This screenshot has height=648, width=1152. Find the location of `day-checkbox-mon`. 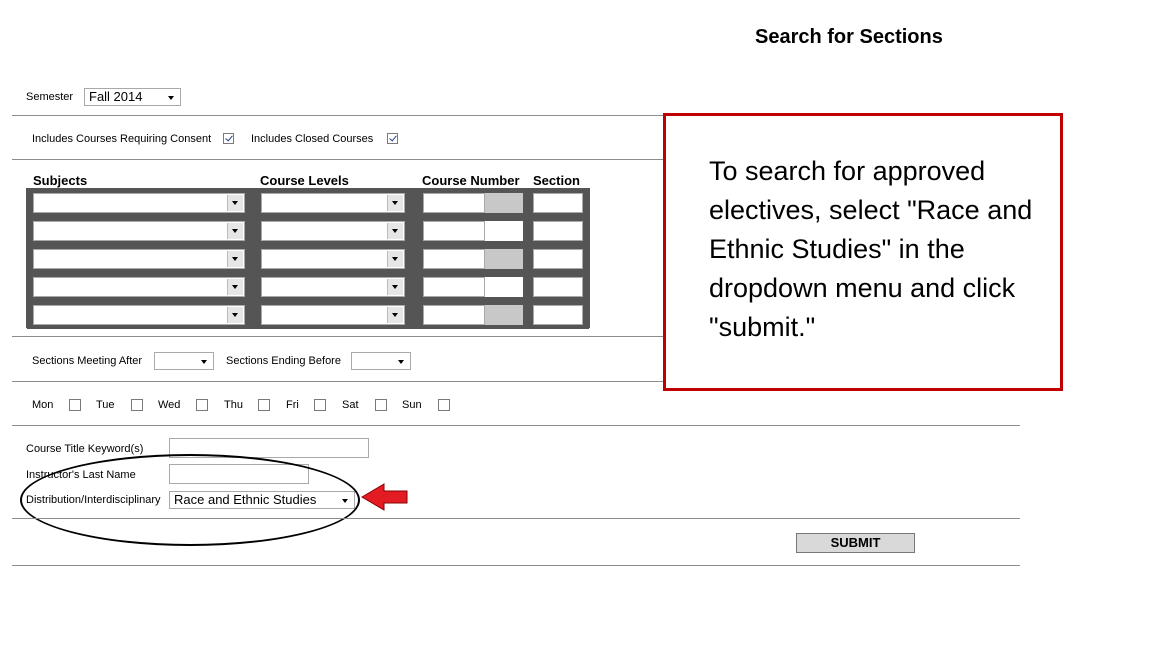

day-checkbox-mon is located at coordinates (75, 405).